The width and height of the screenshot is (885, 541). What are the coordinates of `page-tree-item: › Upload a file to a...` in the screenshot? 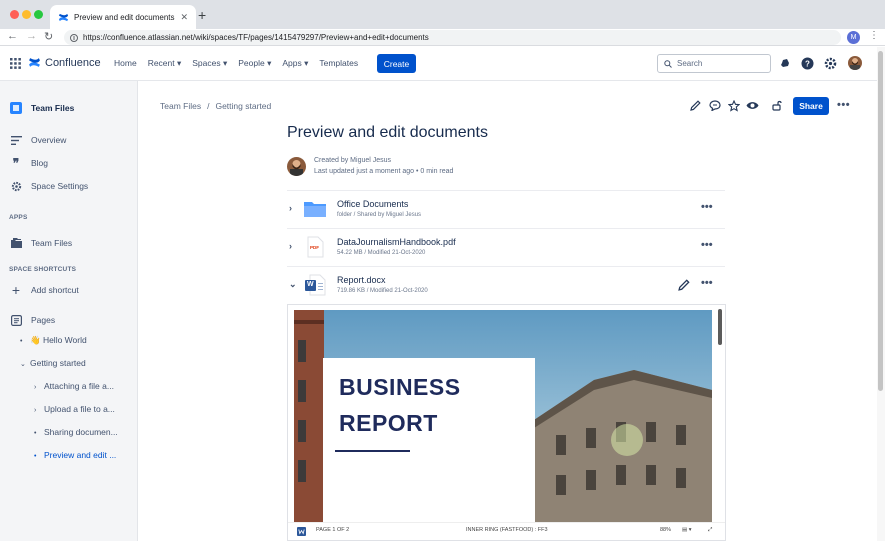 It's located at (74, 409).